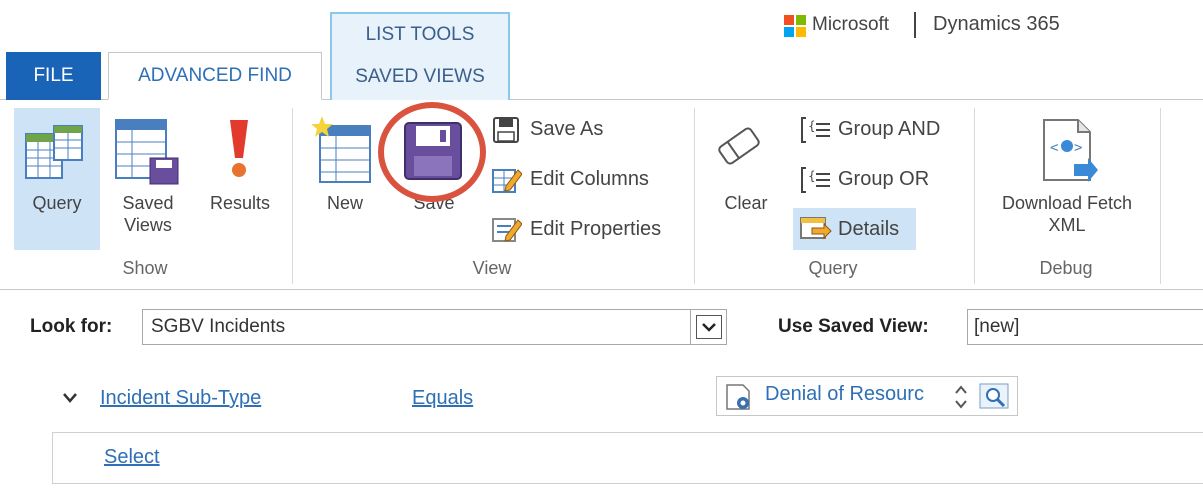 This screenshot has width=1203, height=495. I want to click on product-name: Dynamics 365, so click(996, 24).